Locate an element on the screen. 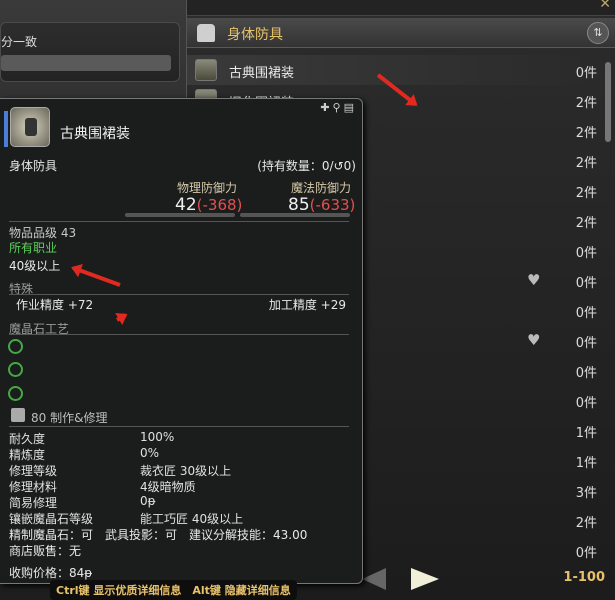 This screenshot has height=600, width=615. phys-def-value: 42(-368) is located at coordinates (209, 205).